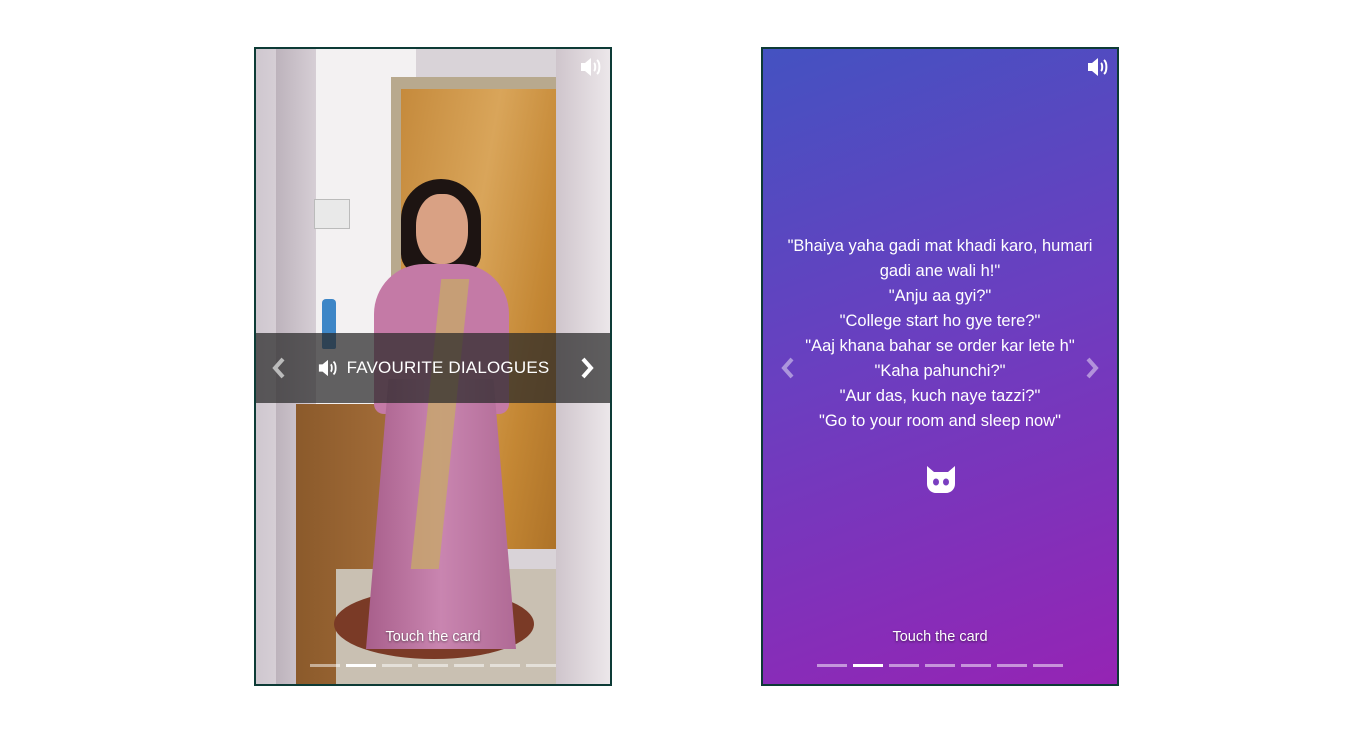 The width and height of the screenshot is (1366, 734). I want to click on favourite-dialogues-banner: FAVOURITE DIALOGUES, so click(433, 368).